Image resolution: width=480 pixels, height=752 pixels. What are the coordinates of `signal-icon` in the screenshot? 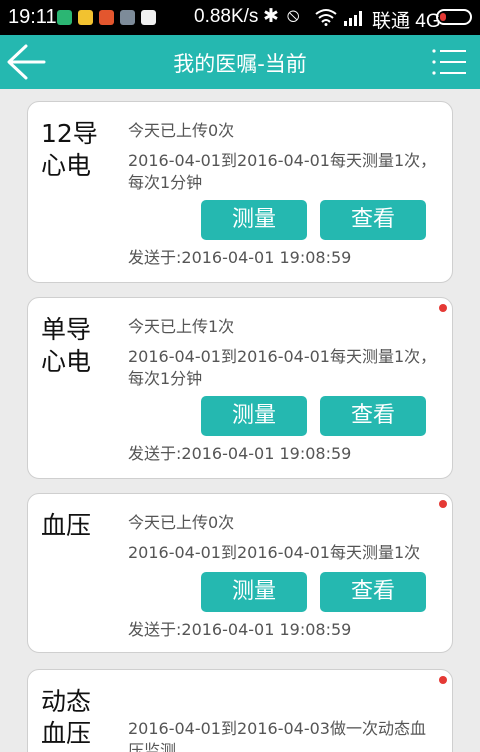 It's located at (353, 18).